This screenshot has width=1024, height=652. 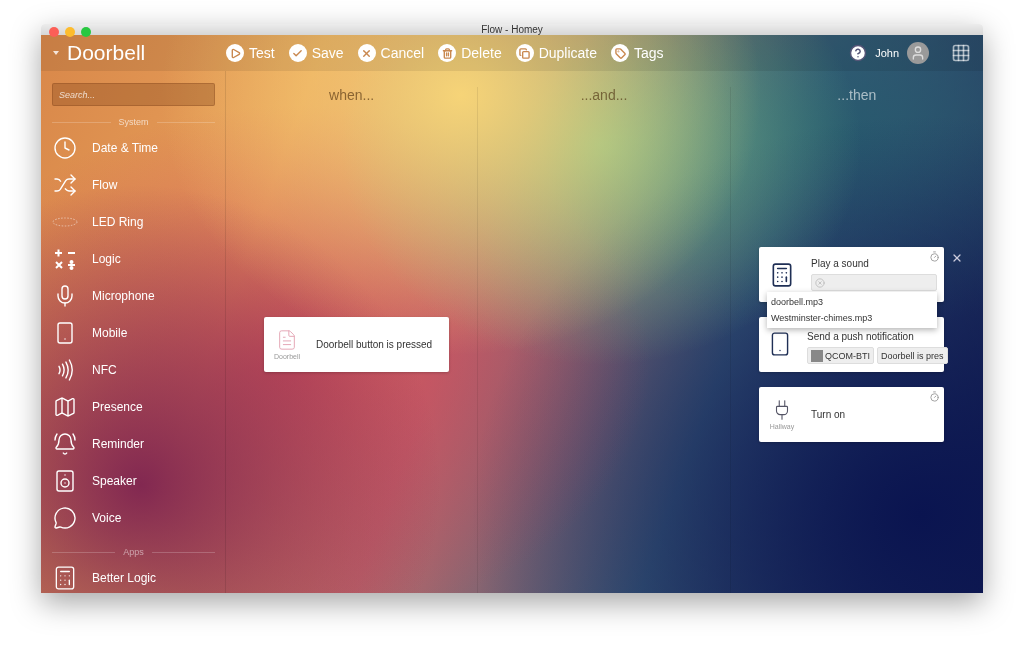 I want to click on card-title: Send a push notification, so click(x=861, y=336).